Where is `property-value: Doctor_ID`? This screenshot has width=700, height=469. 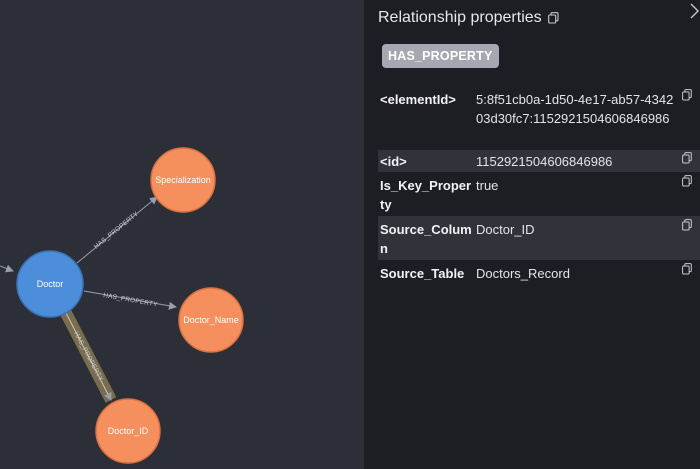
property-value: Doctor_ID is located at coordinates (505, 229).